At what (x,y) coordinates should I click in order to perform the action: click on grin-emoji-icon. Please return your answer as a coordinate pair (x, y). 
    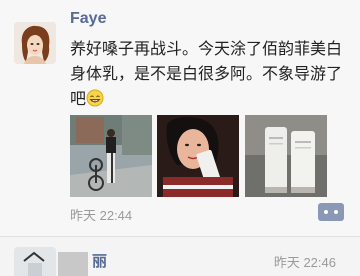
    Looking at the image, I should click on (95, 98).